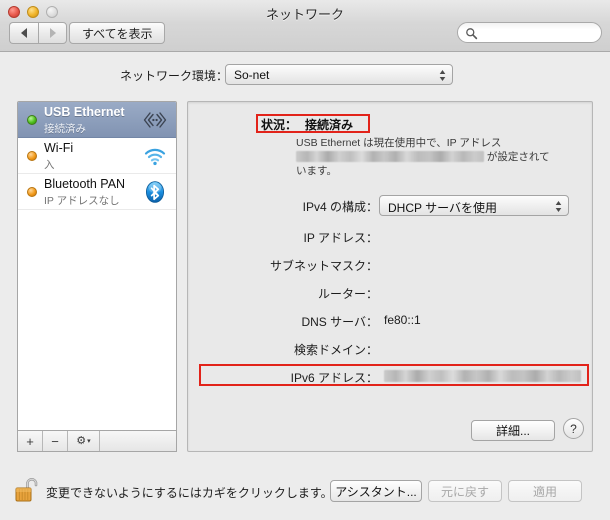  Describe the element at coordinates (339, 74) in the screenshot. I see `location-popup-button: So-net` at that location.